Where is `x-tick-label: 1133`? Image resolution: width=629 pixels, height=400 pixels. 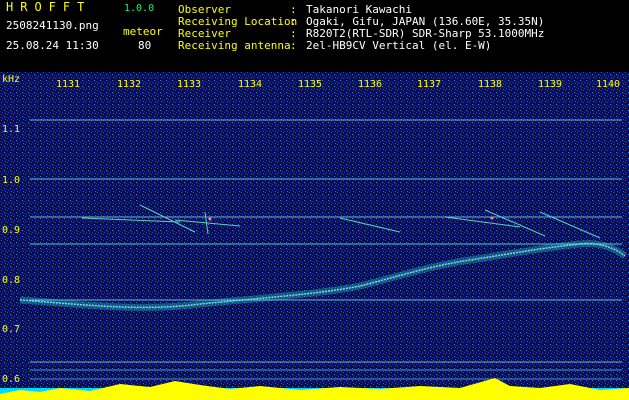
x-tick-label: 1133 is located at coordinates (189, 84).